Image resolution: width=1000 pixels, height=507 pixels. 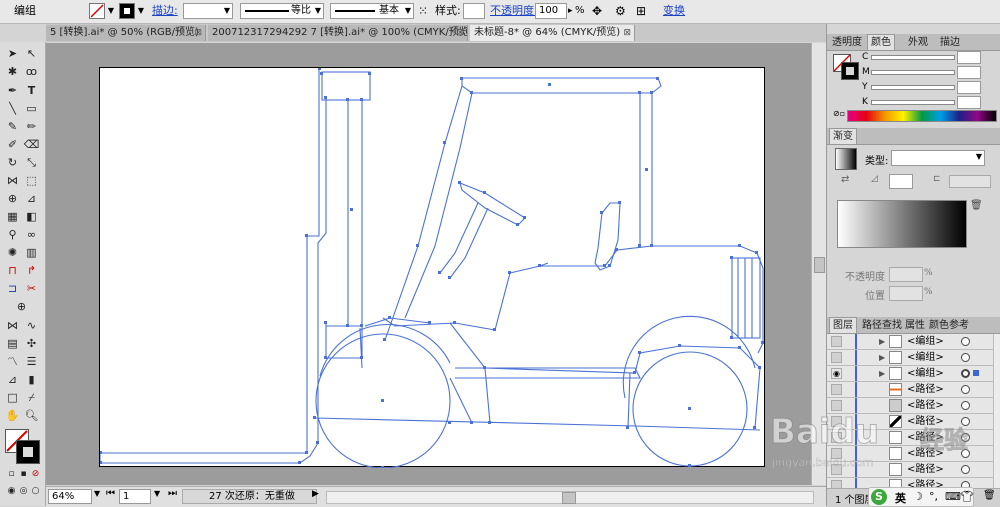 I want to click on bar-graph-icon: ▮, so click(x=31, y=380).